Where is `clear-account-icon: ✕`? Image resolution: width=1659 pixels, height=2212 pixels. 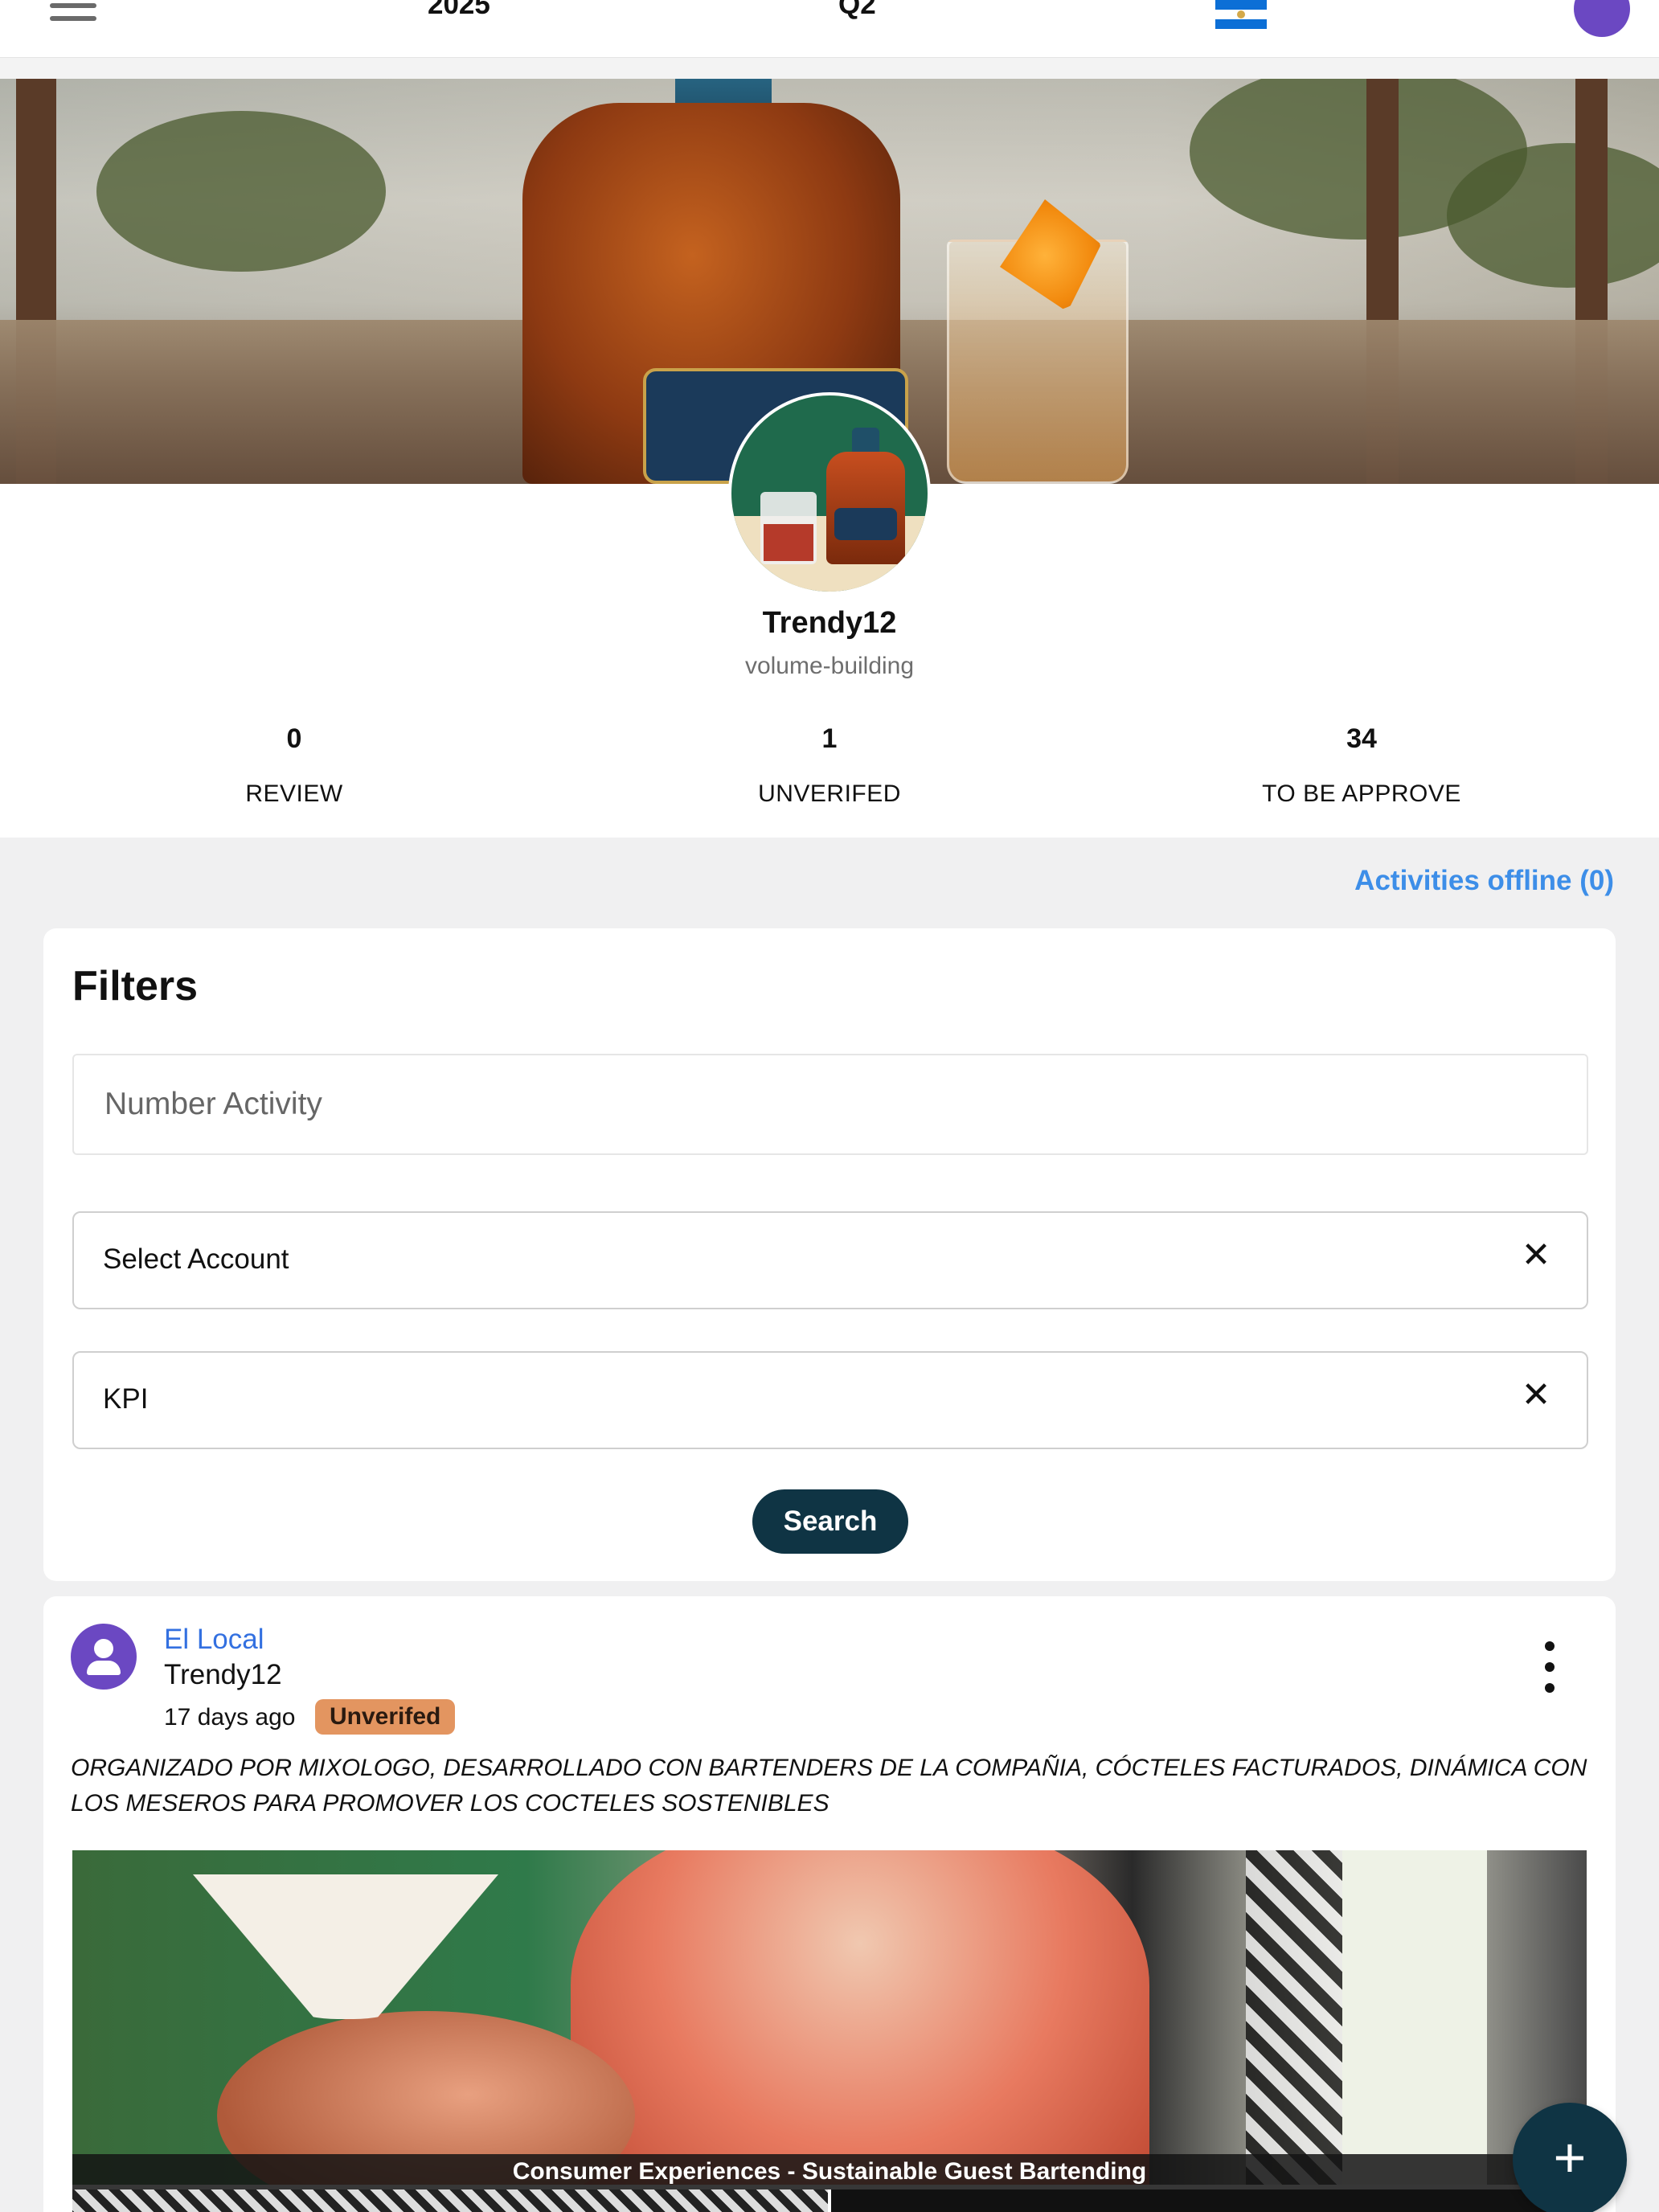
clear-account-icon: ✕ is located at coordinates (1536, 1255).